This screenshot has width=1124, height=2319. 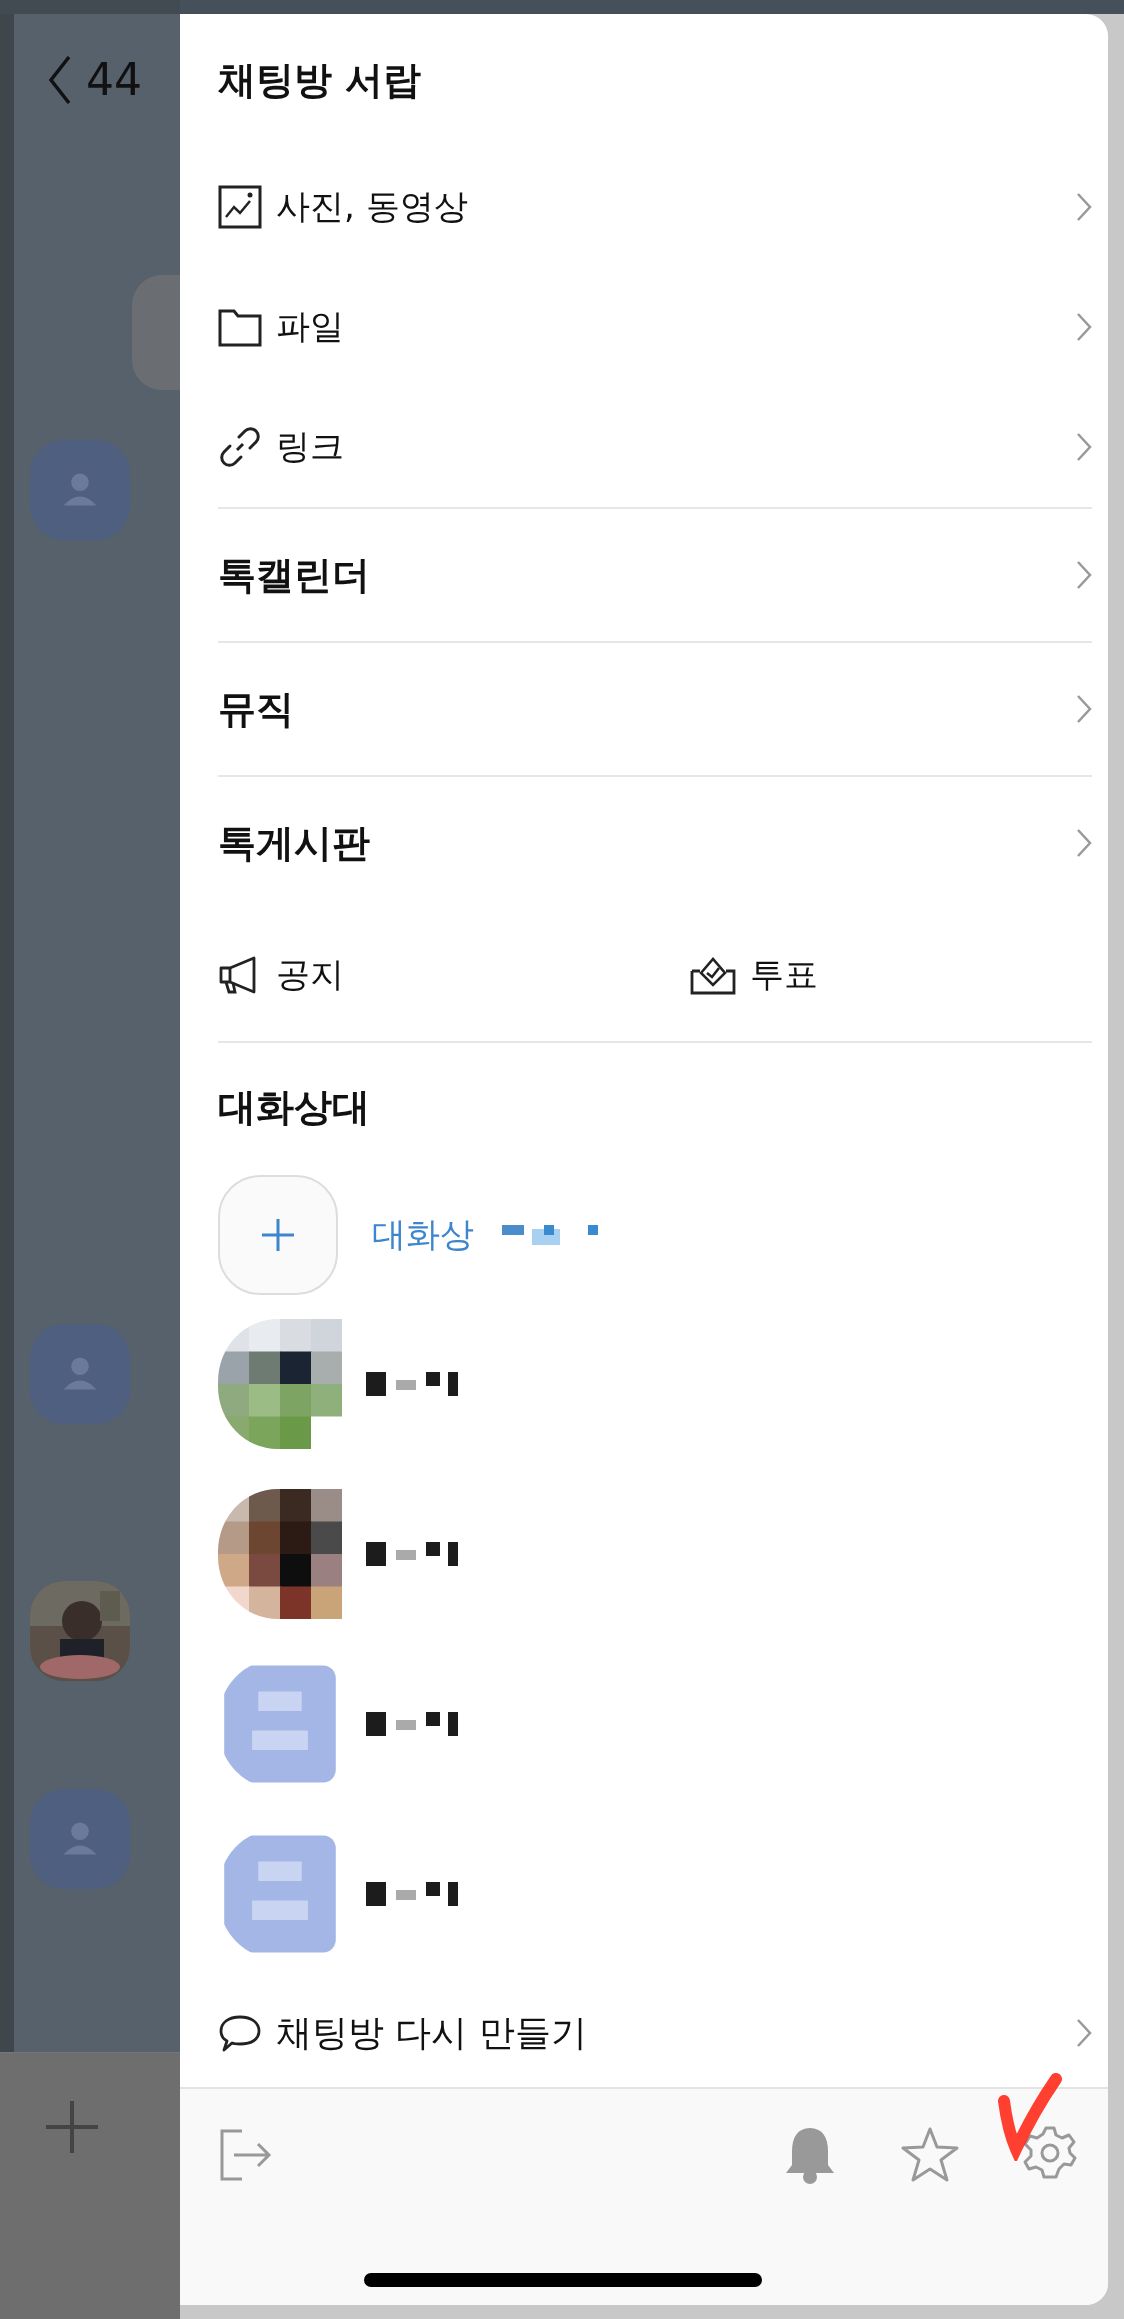 What do you see at coordinates (114, 79) in the screenshot?
I see `back-count: 44` at bounding box center [114, 79].